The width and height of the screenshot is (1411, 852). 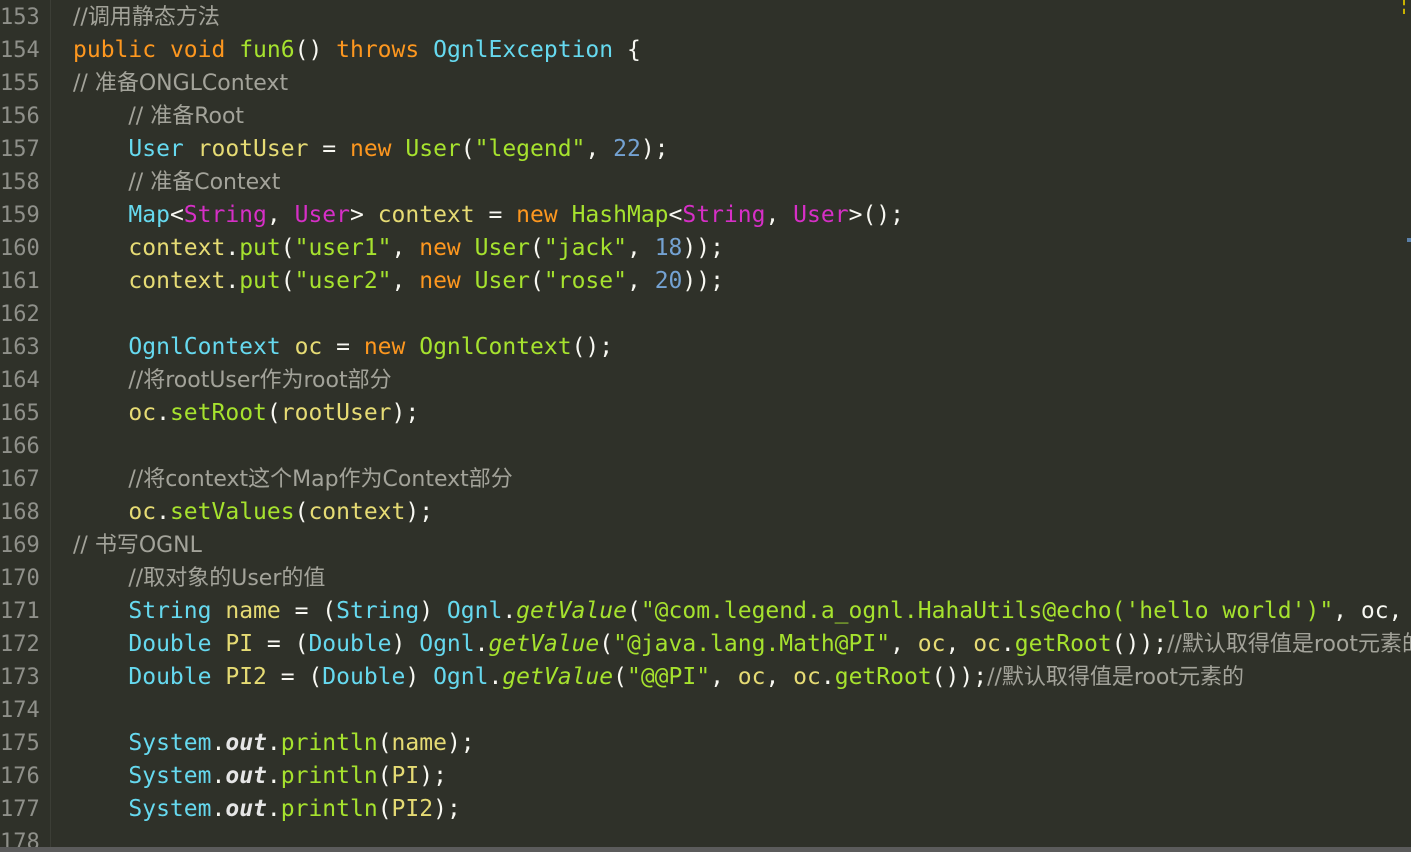 I want to click on code-line: 170 //取对象的User的值, so click(x=705, y=578).